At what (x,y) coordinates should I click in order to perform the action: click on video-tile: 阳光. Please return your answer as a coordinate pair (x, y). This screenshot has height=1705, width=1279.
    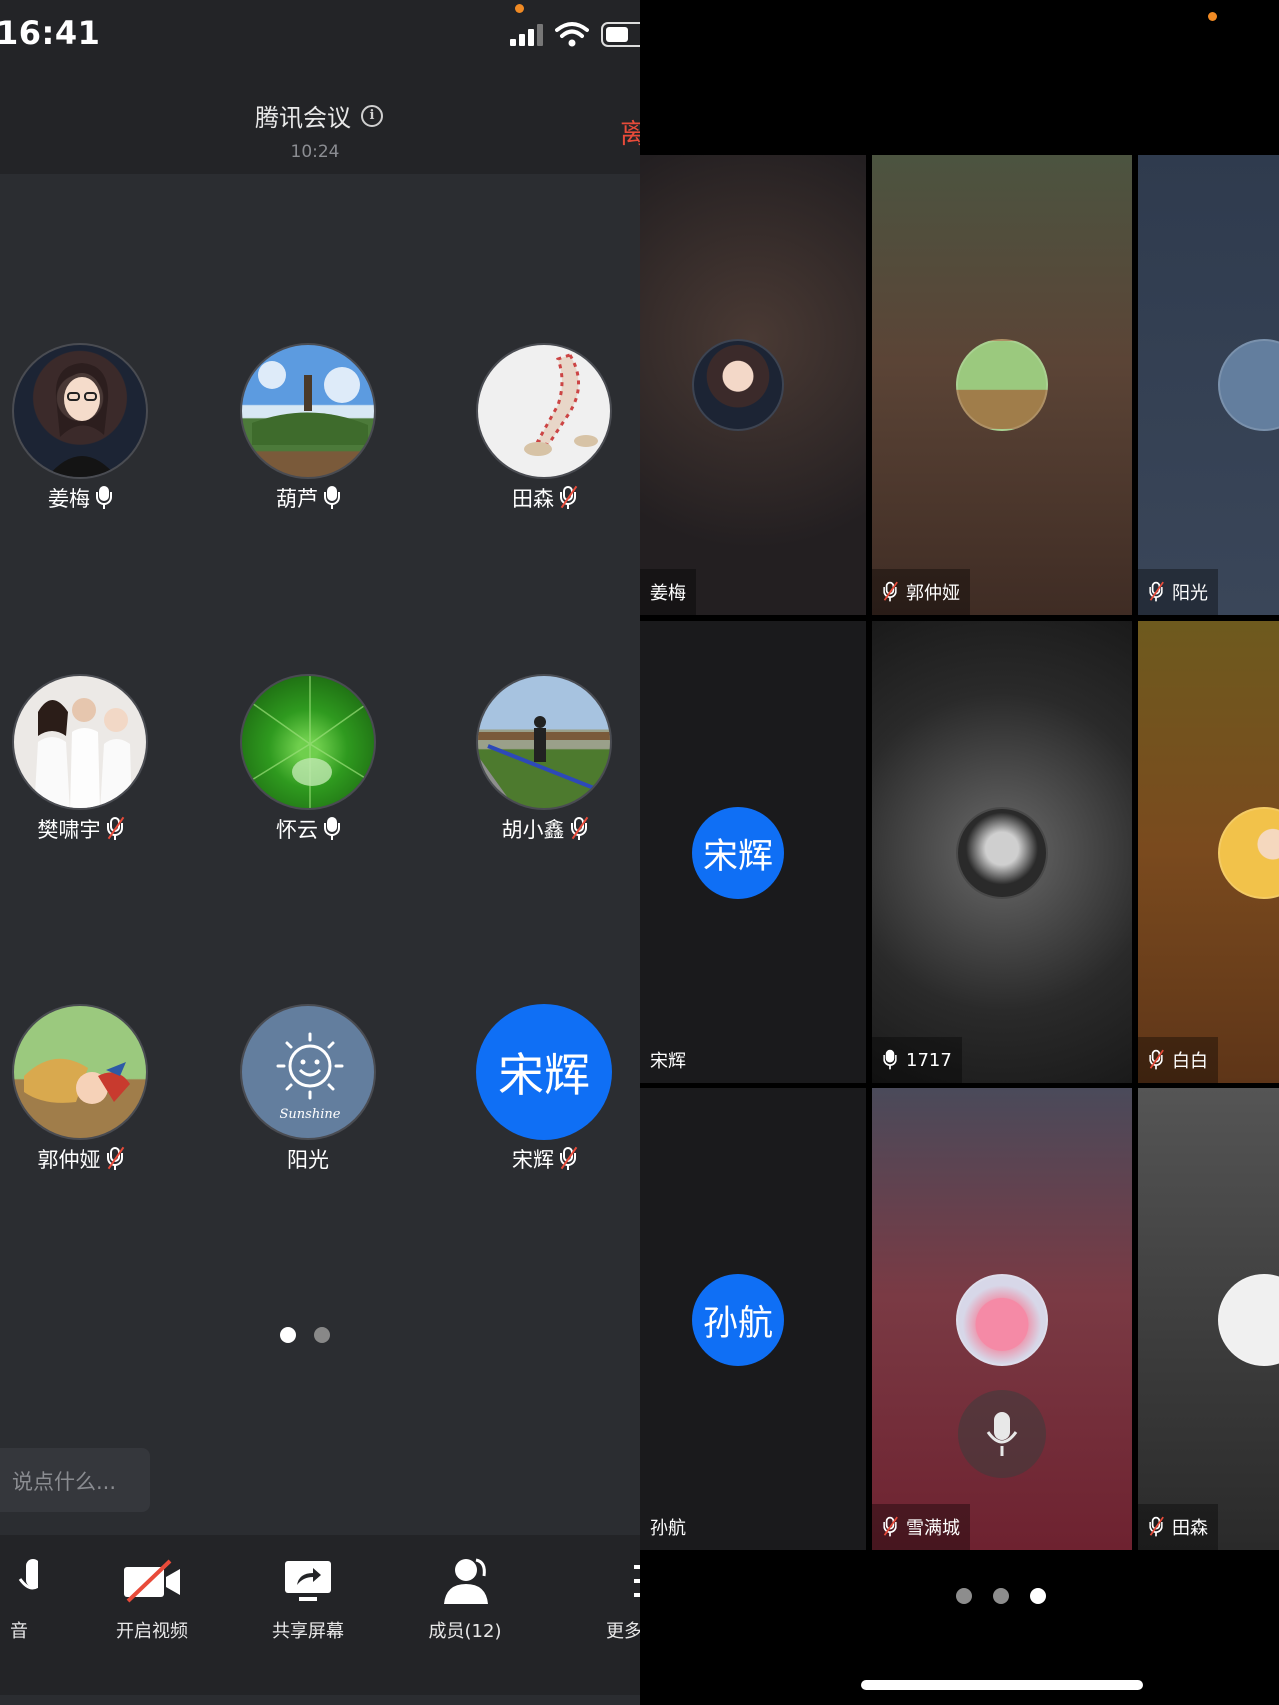
    Looking at the image, I should click on (1208, 385).